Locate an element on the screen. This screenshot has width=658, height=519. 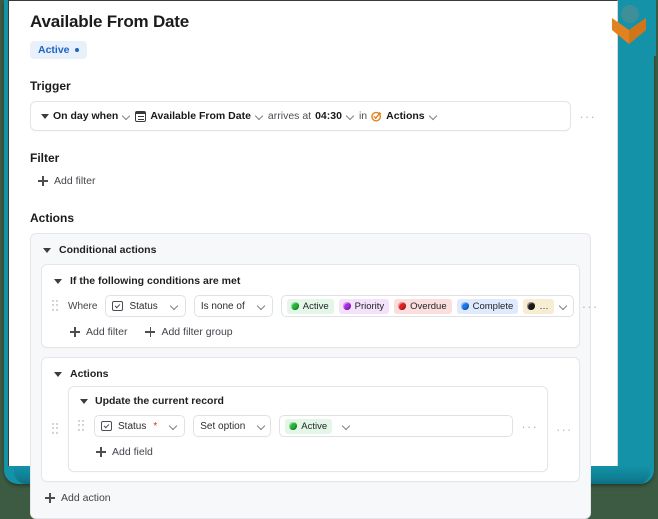
value-pill-label: Overdue is located at coordinates (428, 306).